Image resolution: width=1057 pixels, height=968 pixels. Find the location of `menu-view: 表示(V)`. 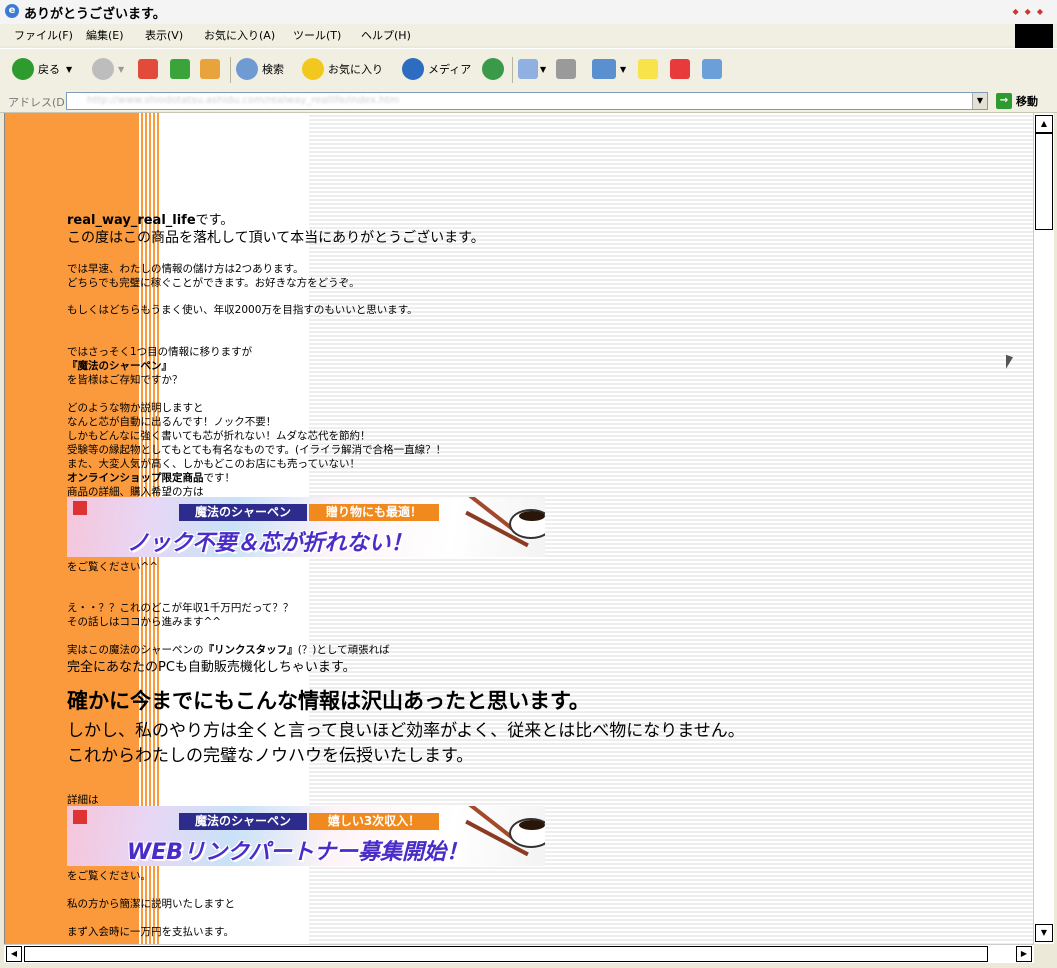

menu-view: 表示(V) is located at coordinates (164, 35).